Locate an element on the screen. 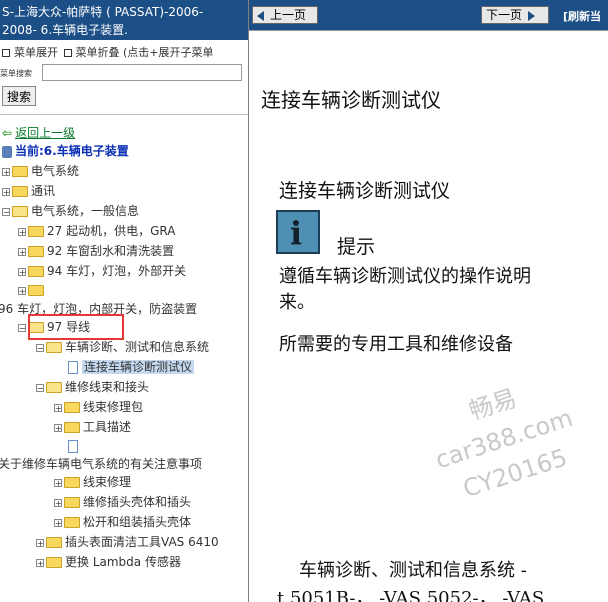 The height and width of the screenshot is (602, 608). tree-item-plug-housing: + 维修插头壳体和插头 is located at coordinates (122, 502).